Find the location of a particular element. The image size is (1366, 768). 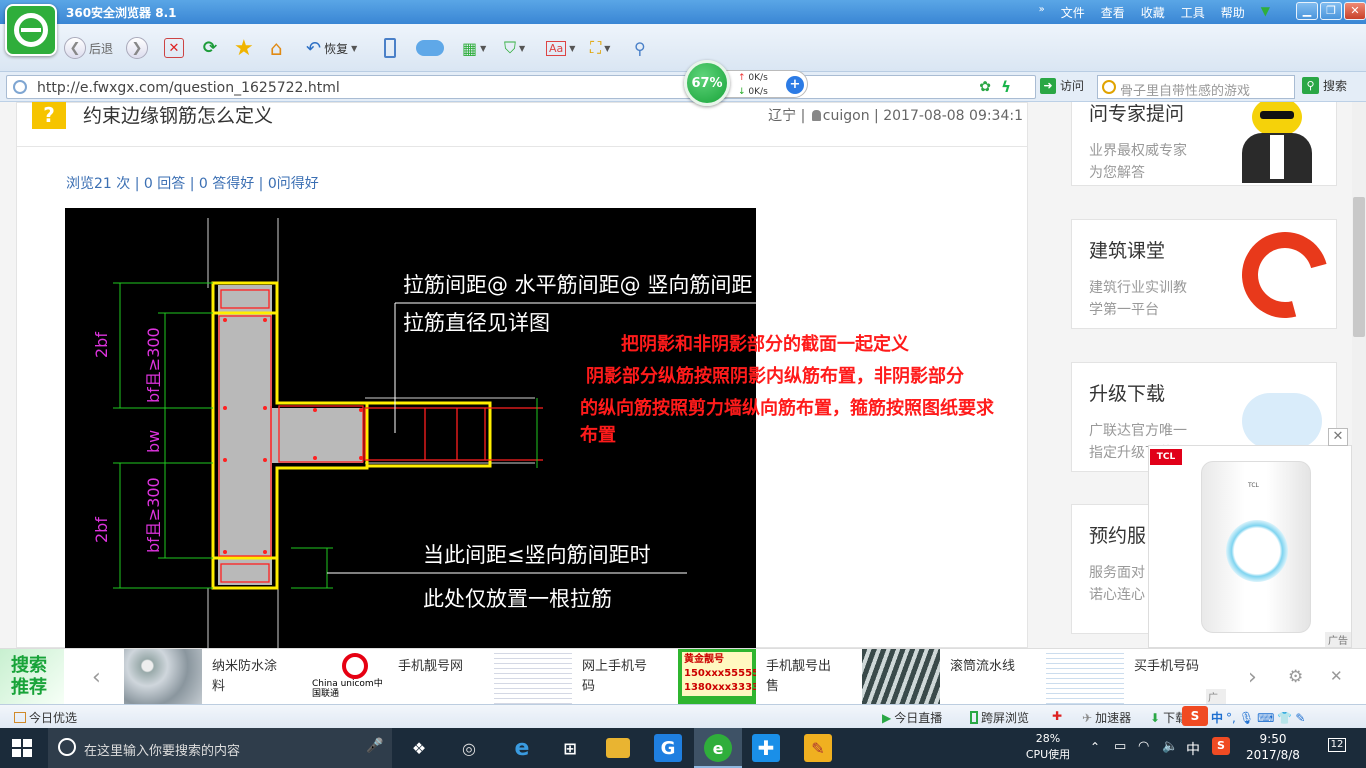

phone-small-icon is located at coordinates (974, 717).